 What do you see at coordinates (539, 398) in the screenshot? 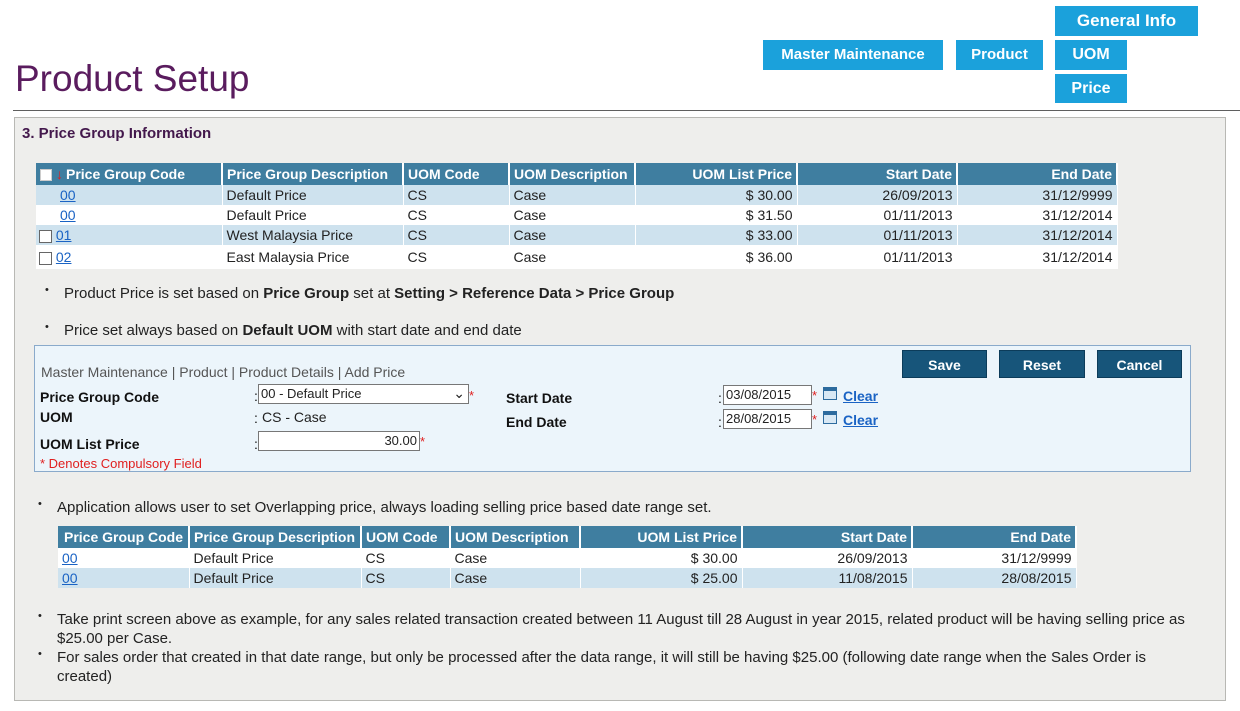
I see `start-date-label: Start Date` at bounding box center [539, 398].